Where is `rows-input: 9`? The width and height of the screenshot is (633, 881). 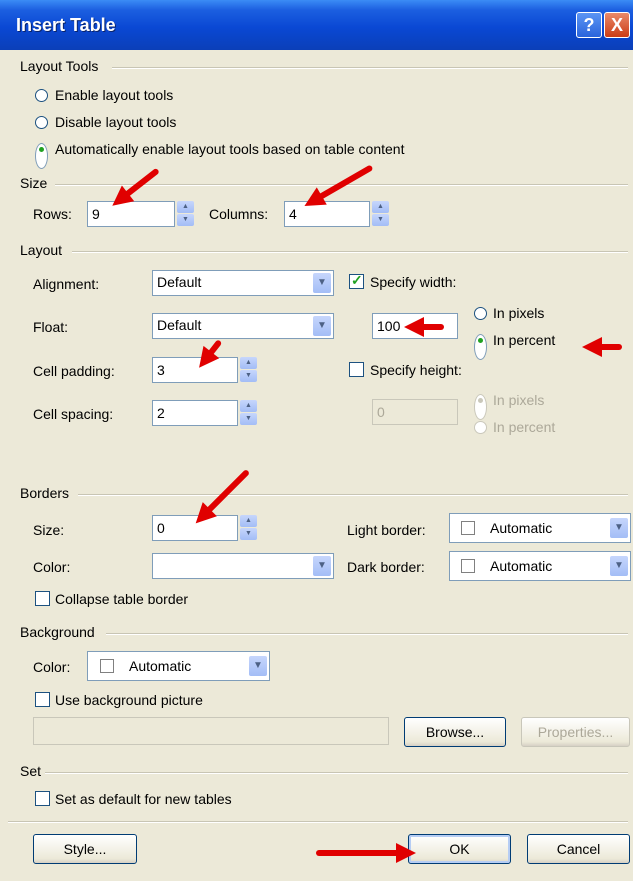
rows-input: 9 is located at coordinates (131, 214).